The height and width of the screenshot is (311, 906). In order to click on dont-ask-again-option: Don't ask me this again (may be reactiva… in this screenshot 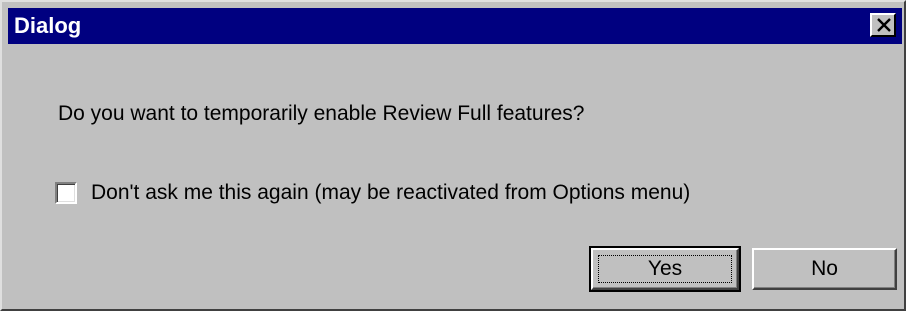, I will do `click(372, 193)`.